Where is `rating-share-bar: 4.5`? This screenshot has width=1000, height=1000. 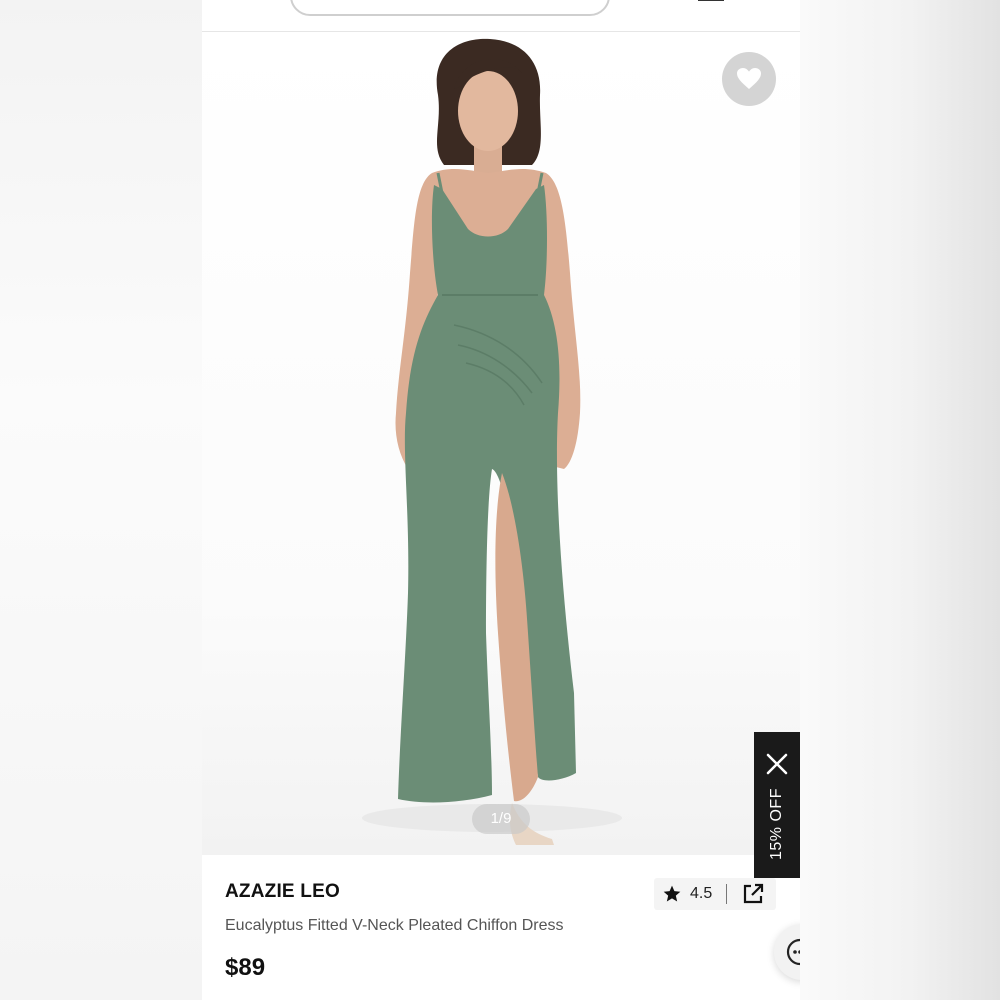
rating-share-bar: 4.5 is located at coordinates (715, 894).